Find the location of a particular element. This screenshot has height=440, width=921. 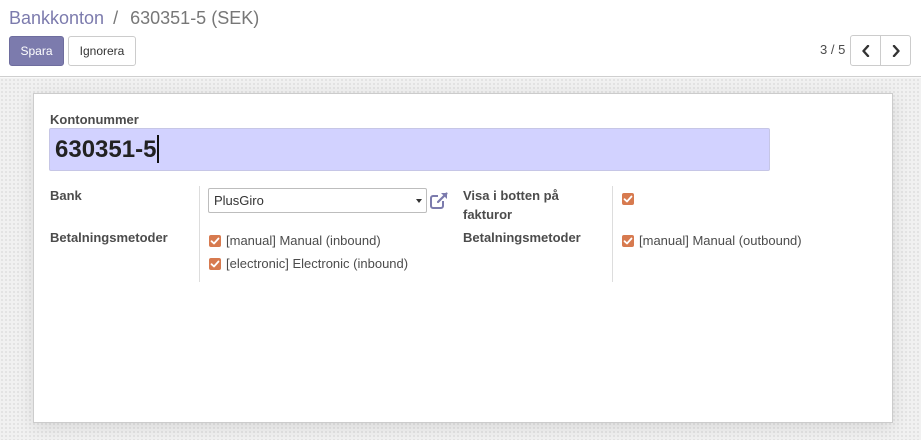

chevron-left-icon is located at coordinates (865, 50).